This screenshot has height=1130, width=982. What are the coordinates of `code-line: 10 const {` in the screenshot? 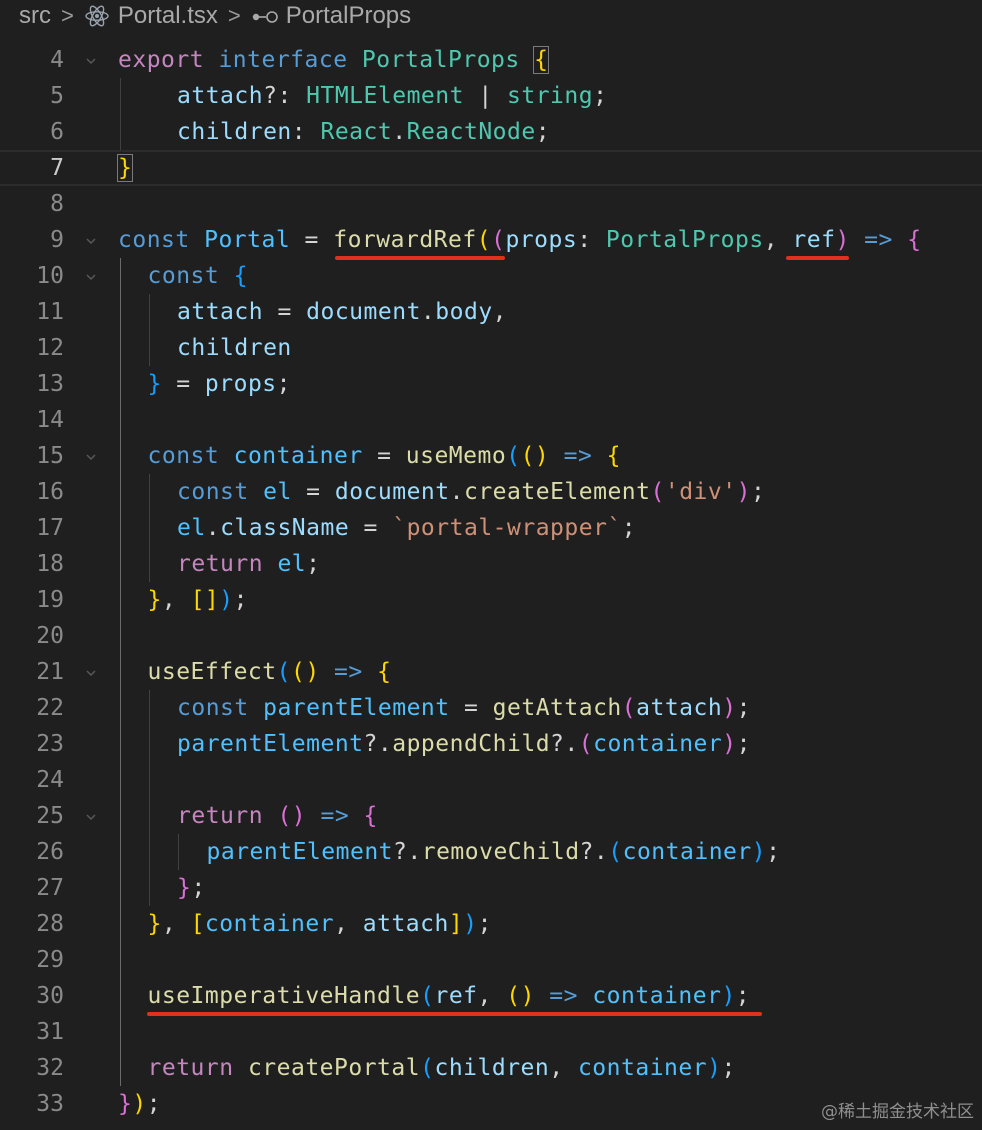 It's located at (491, 276).